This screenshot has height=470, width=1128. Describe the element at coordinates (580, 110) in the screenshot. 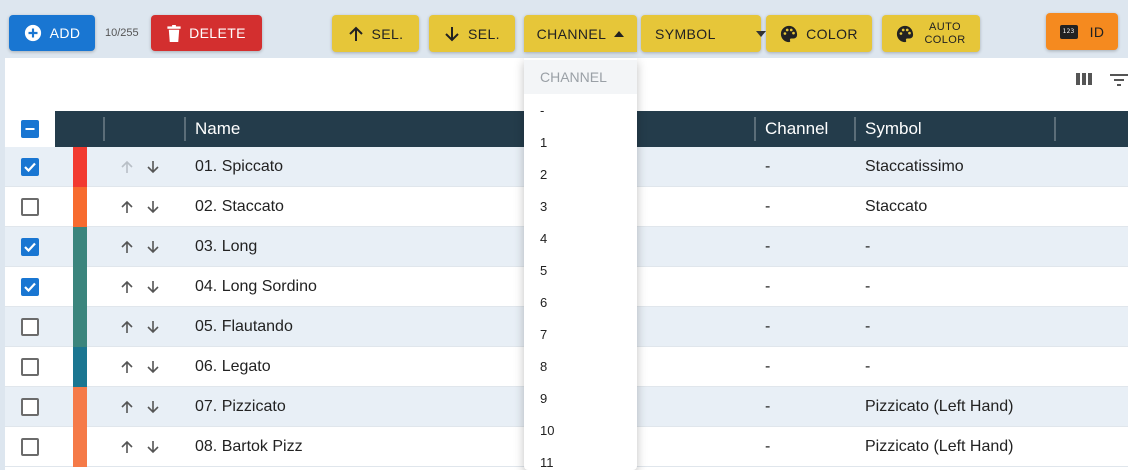

I see `channel-option: -` at that location.